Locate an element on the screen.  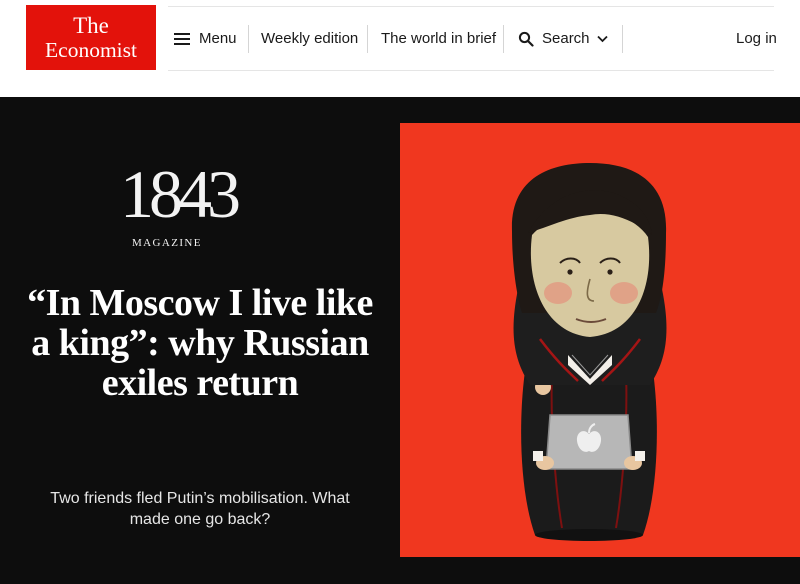
logo-line-1: The is located at coordinates (91, 25).